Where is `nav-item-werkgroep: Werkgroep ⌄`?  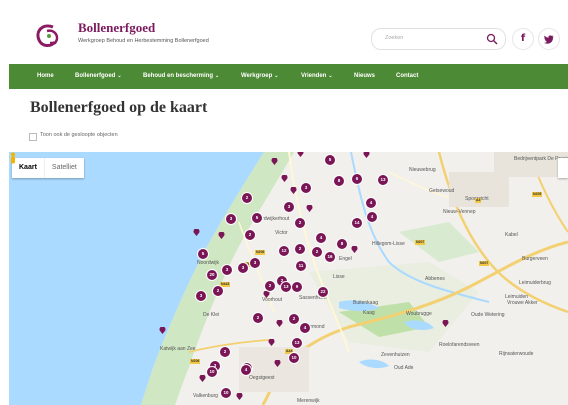 nav-item-werkgroep: Werkgroep ⌄ is located at coordinates (259, 76).